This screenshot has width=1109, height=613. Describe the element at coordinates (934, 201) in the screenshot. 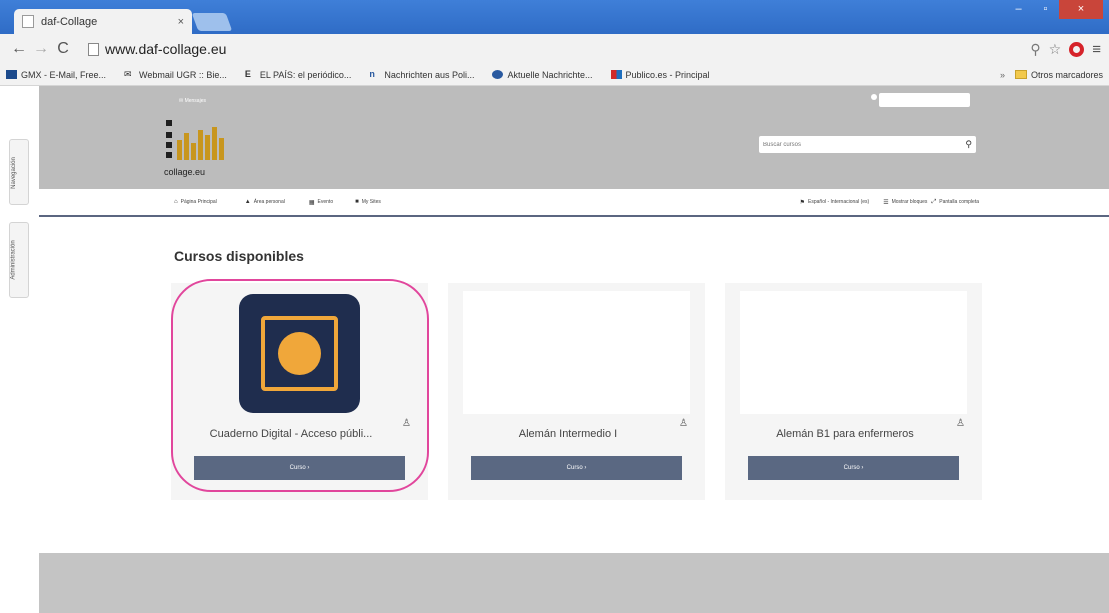

I see `expand-icon: ⤢` at that location.